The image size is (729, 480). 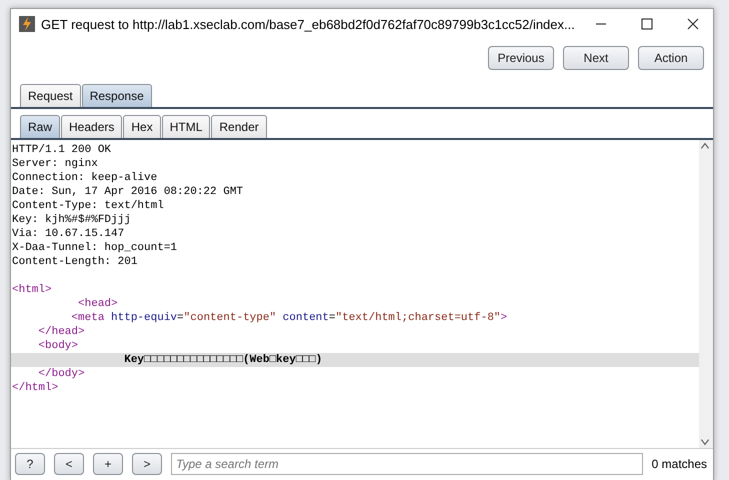 What do you see at coordinates (91, 126) in the screenshot?
I see `tab: Headers` at bounding box center [91, 126].